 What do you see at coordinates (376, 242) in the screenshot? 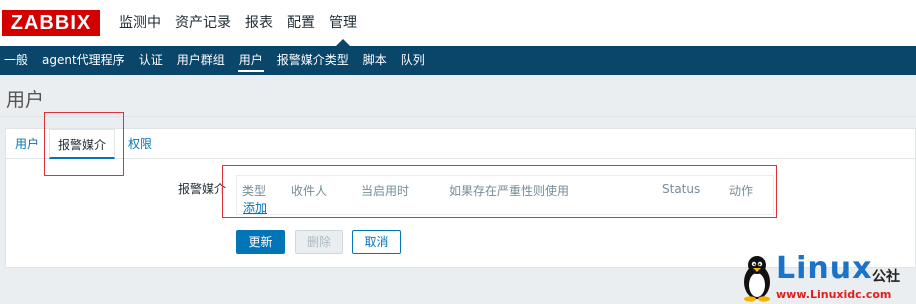
I see `cancel-button: 取消` at bounding box center [376, 242].